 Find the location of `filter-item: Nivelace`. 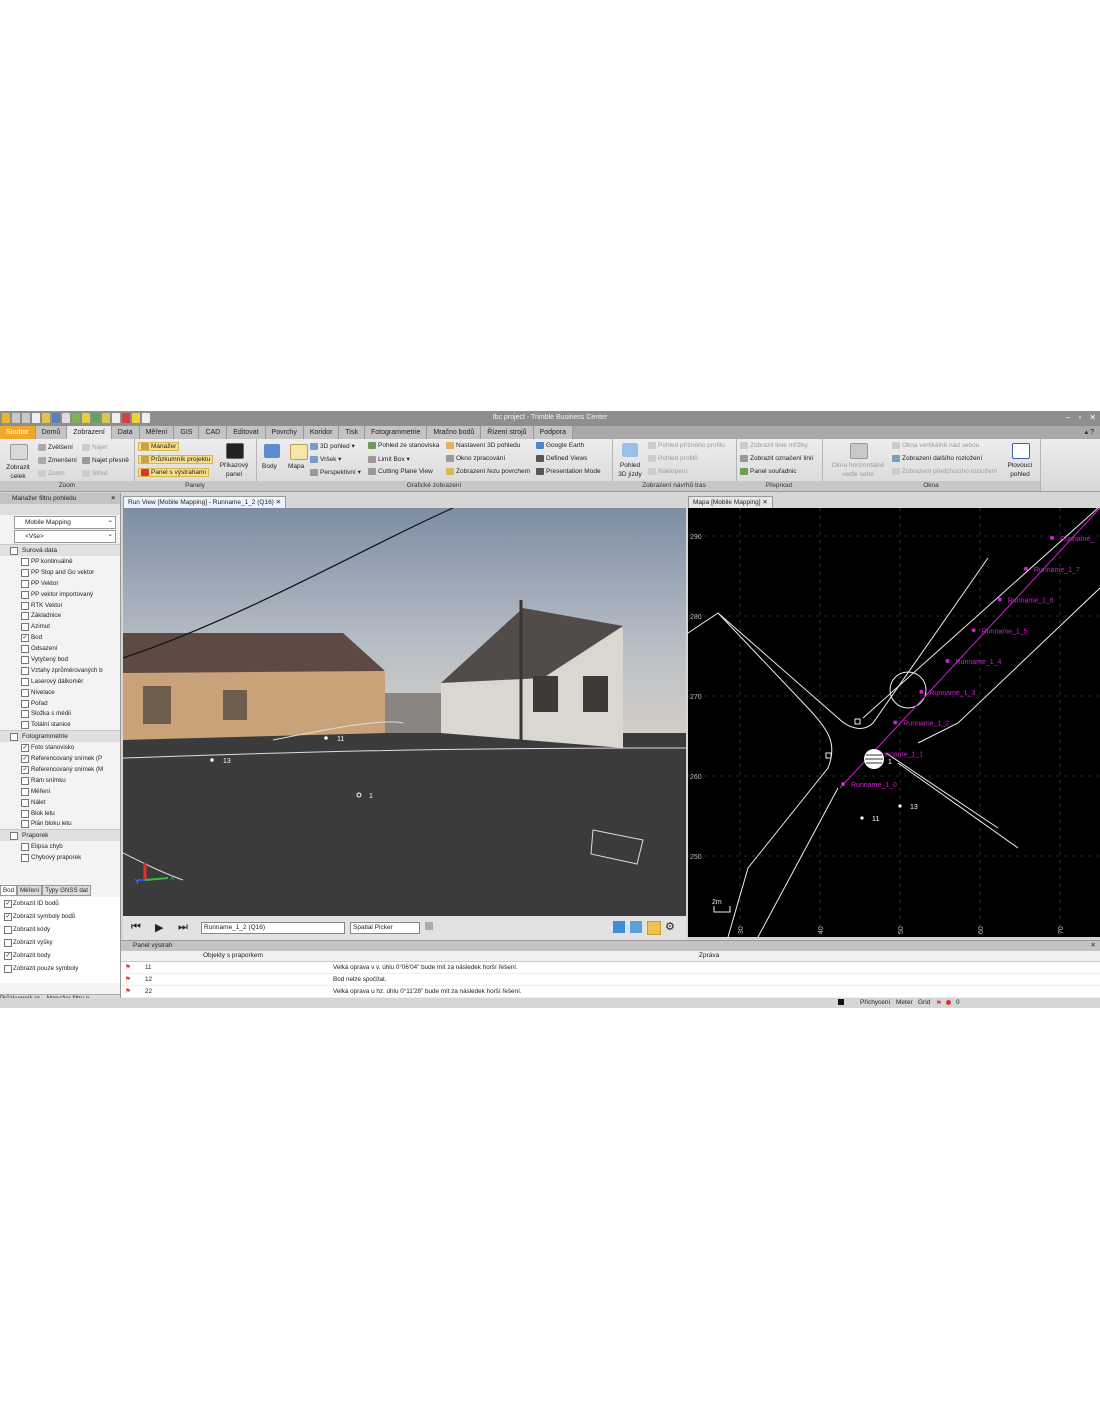

filter-item: Nivelace is located at coordinates (60, 692).